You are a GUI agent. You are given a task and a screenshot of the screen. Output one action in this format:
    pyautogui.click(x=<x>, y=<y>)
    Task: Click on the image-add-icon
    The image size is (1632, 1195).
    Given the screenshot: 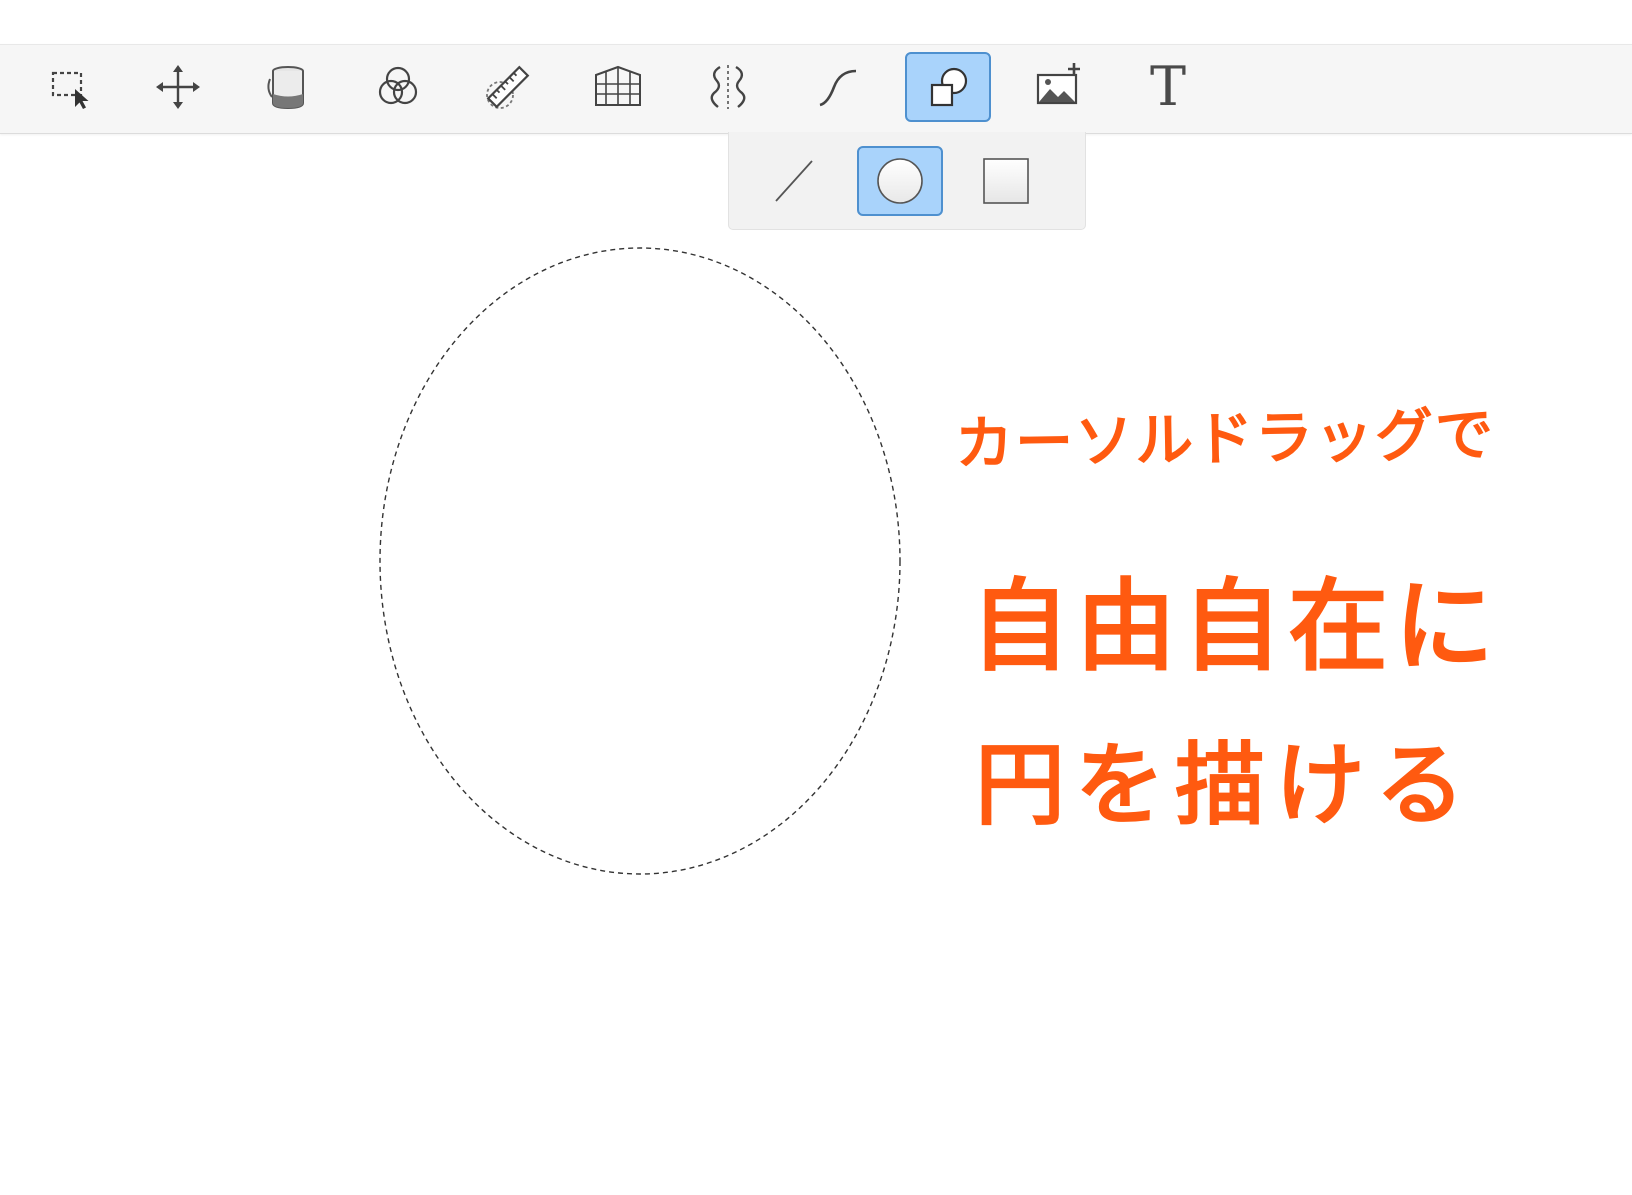 What is the action you would take?
    pyautogui.click(x=1058, y=84)
    